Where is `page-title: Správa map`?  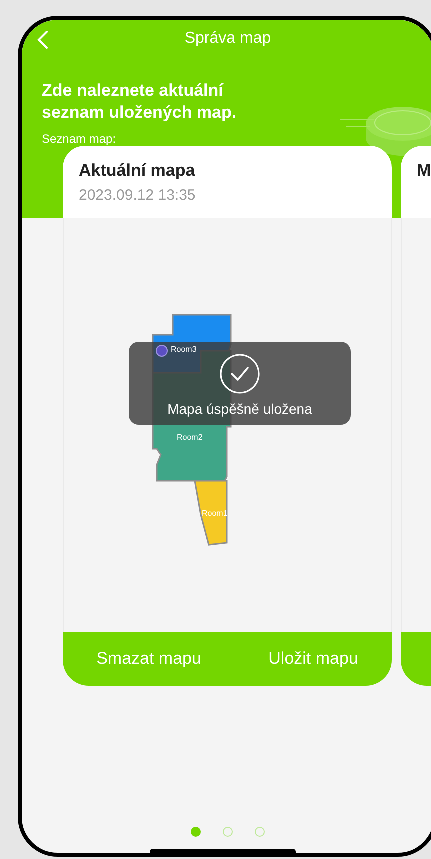
page-title: Správa map is located at coordinates (228, 39).